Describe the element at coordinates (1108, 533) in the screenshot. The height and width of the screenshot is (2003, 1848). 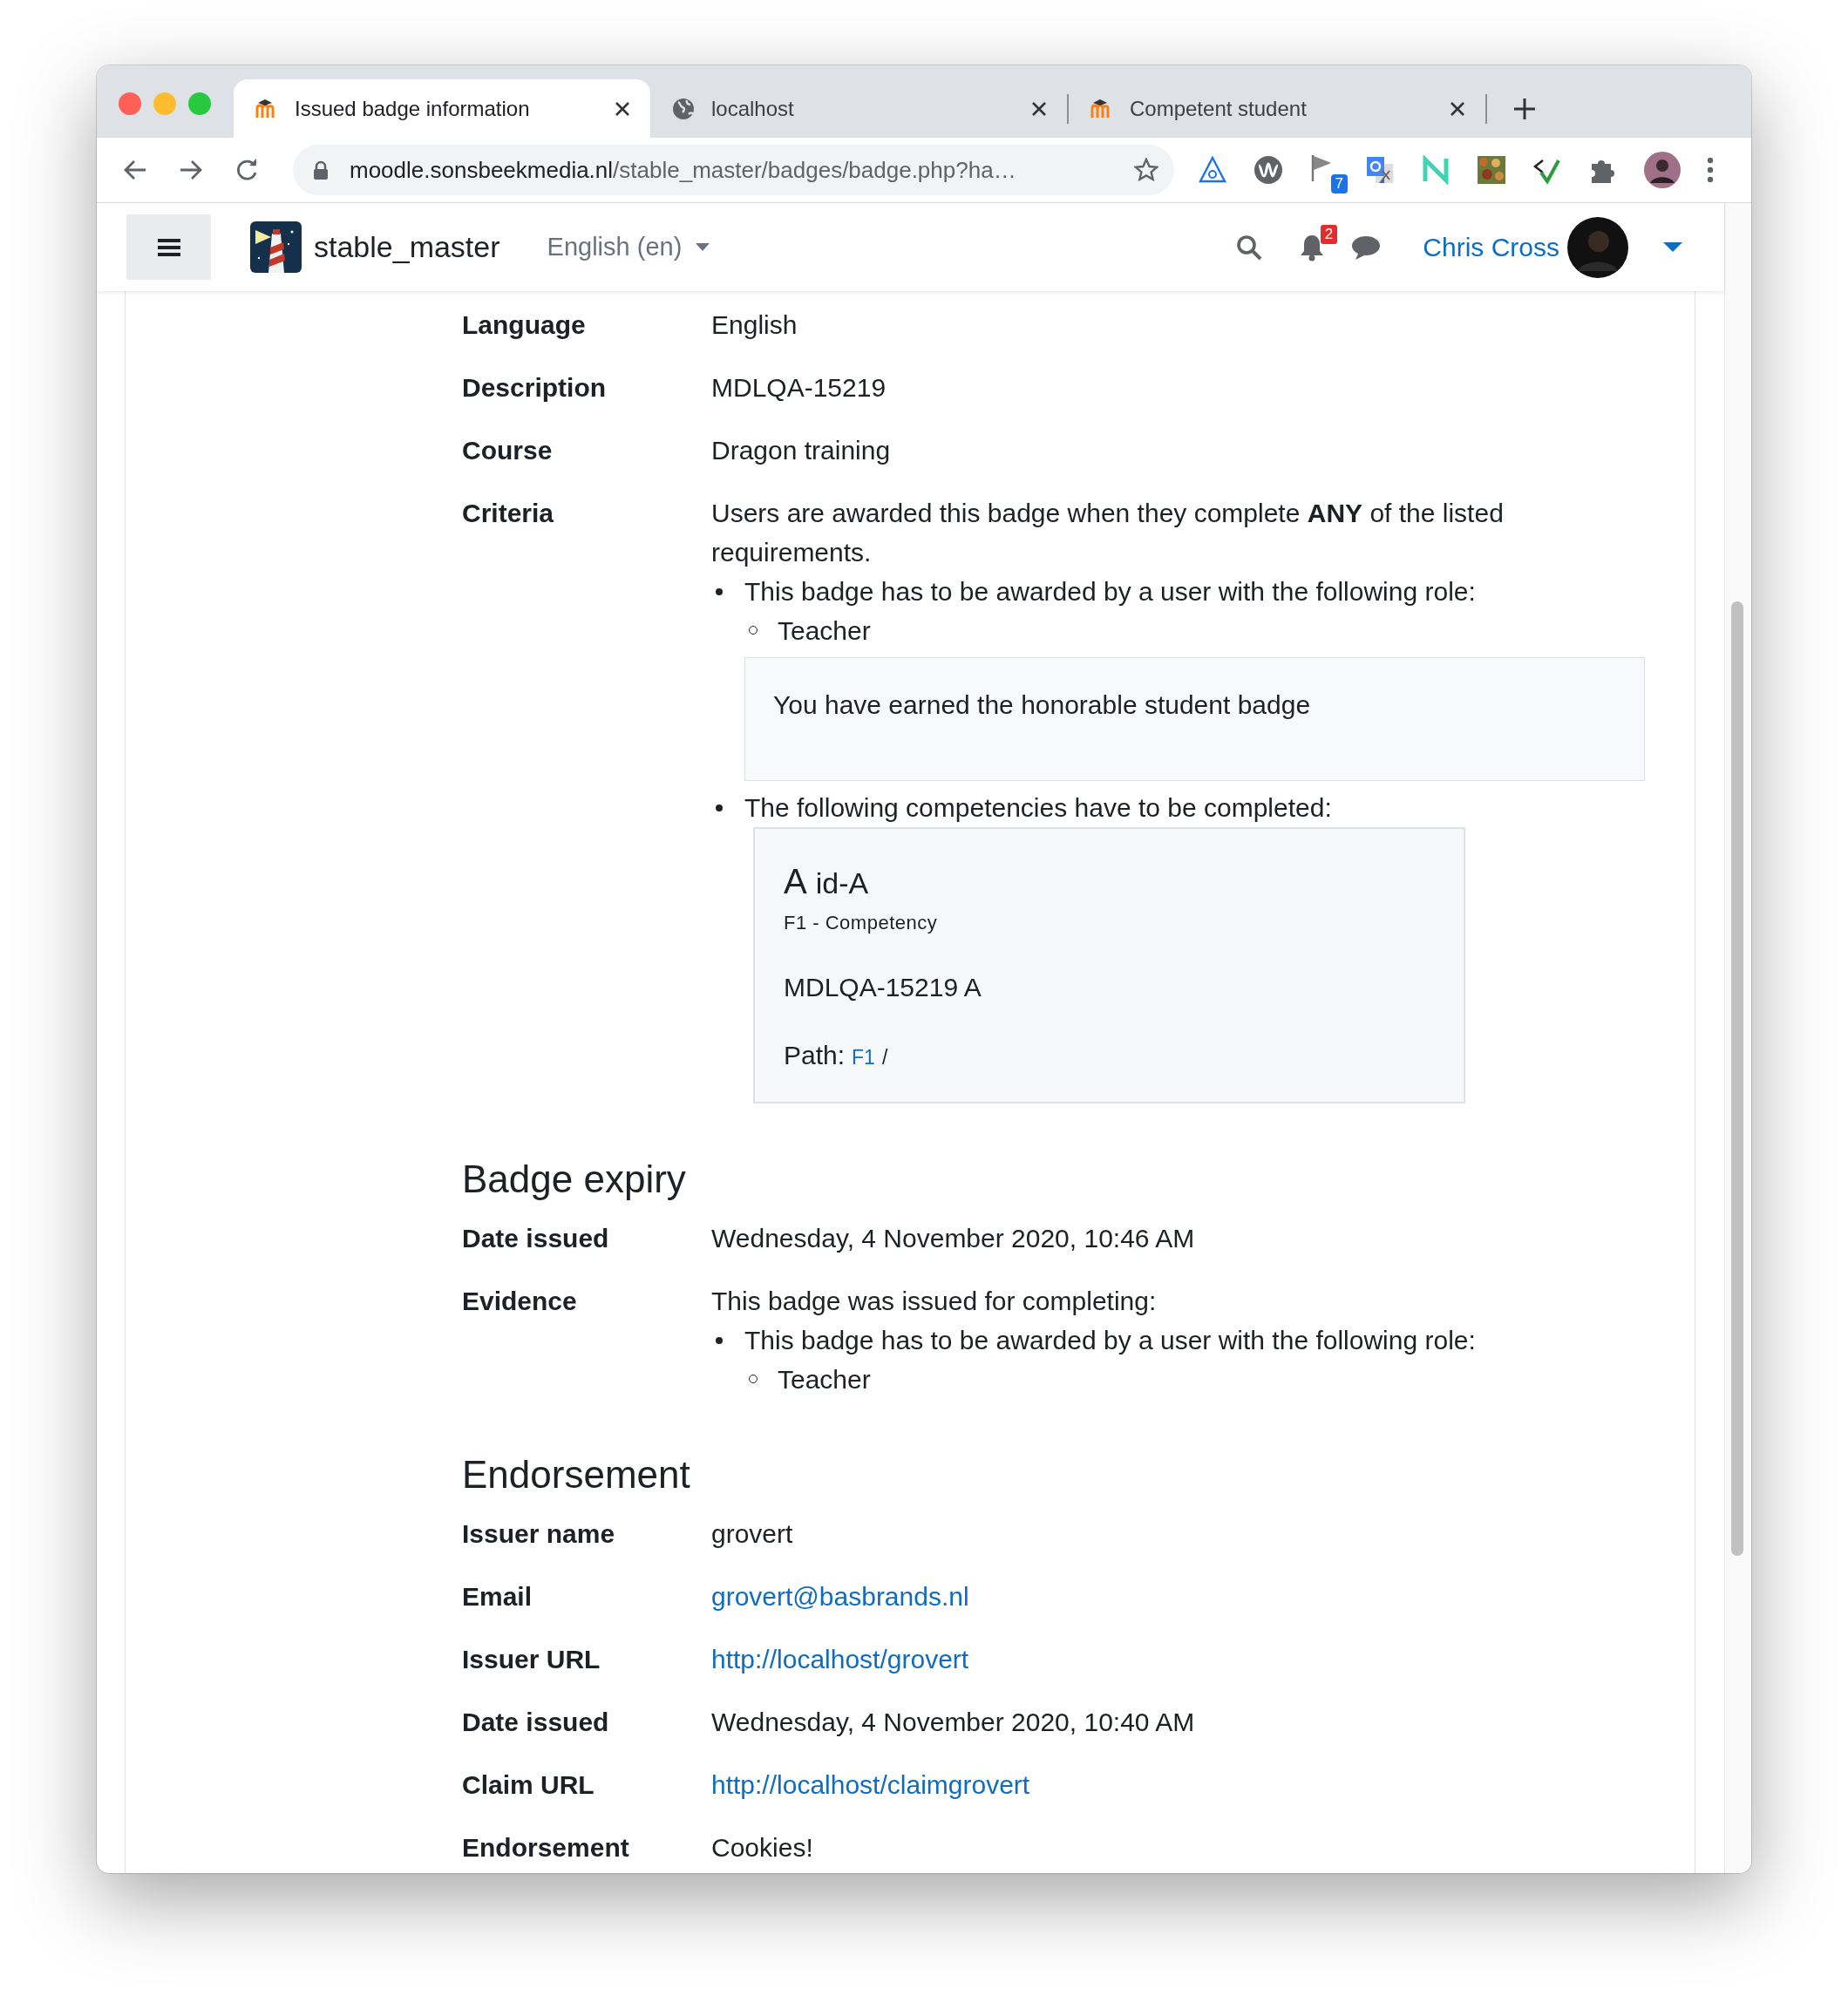
I see `criteria-text: Users are awarded this badge when they complete ANY of the listed requirements.` at that location.